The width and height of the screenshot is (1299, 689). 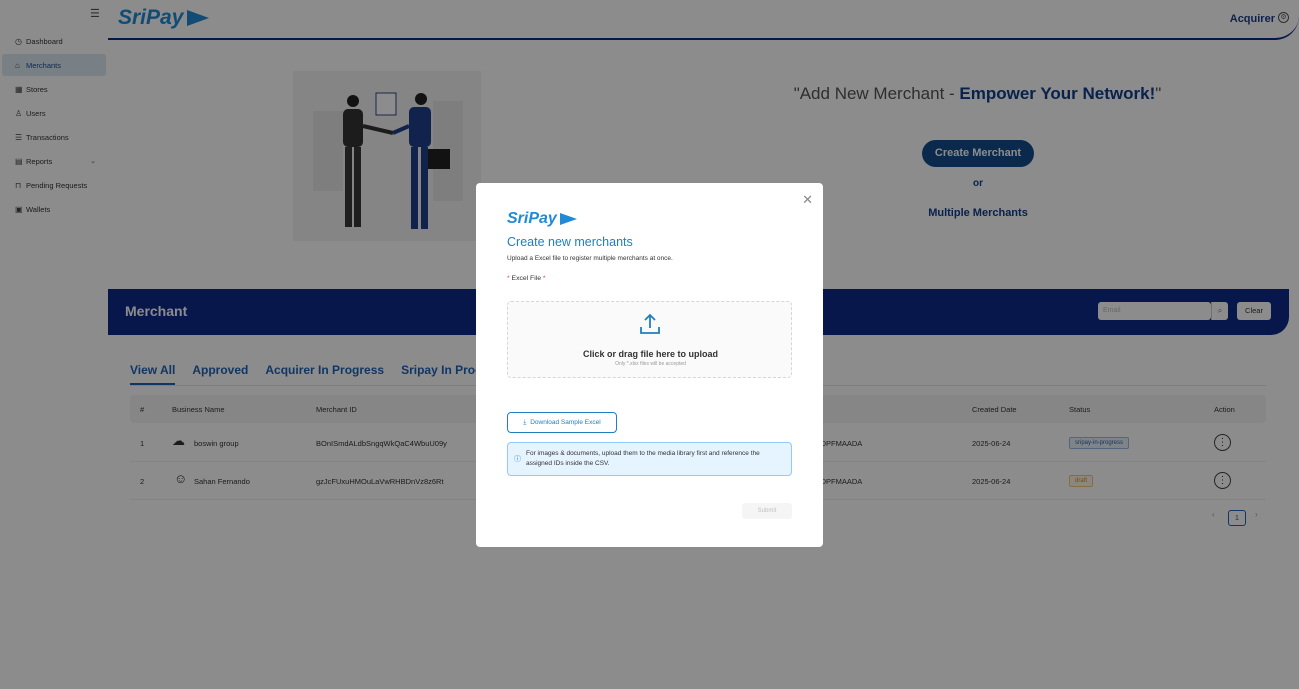 What do you see at coordinates (807, 200) in the screenshot?
I see `close-icon: ✕` at bounding box center [807, 200].